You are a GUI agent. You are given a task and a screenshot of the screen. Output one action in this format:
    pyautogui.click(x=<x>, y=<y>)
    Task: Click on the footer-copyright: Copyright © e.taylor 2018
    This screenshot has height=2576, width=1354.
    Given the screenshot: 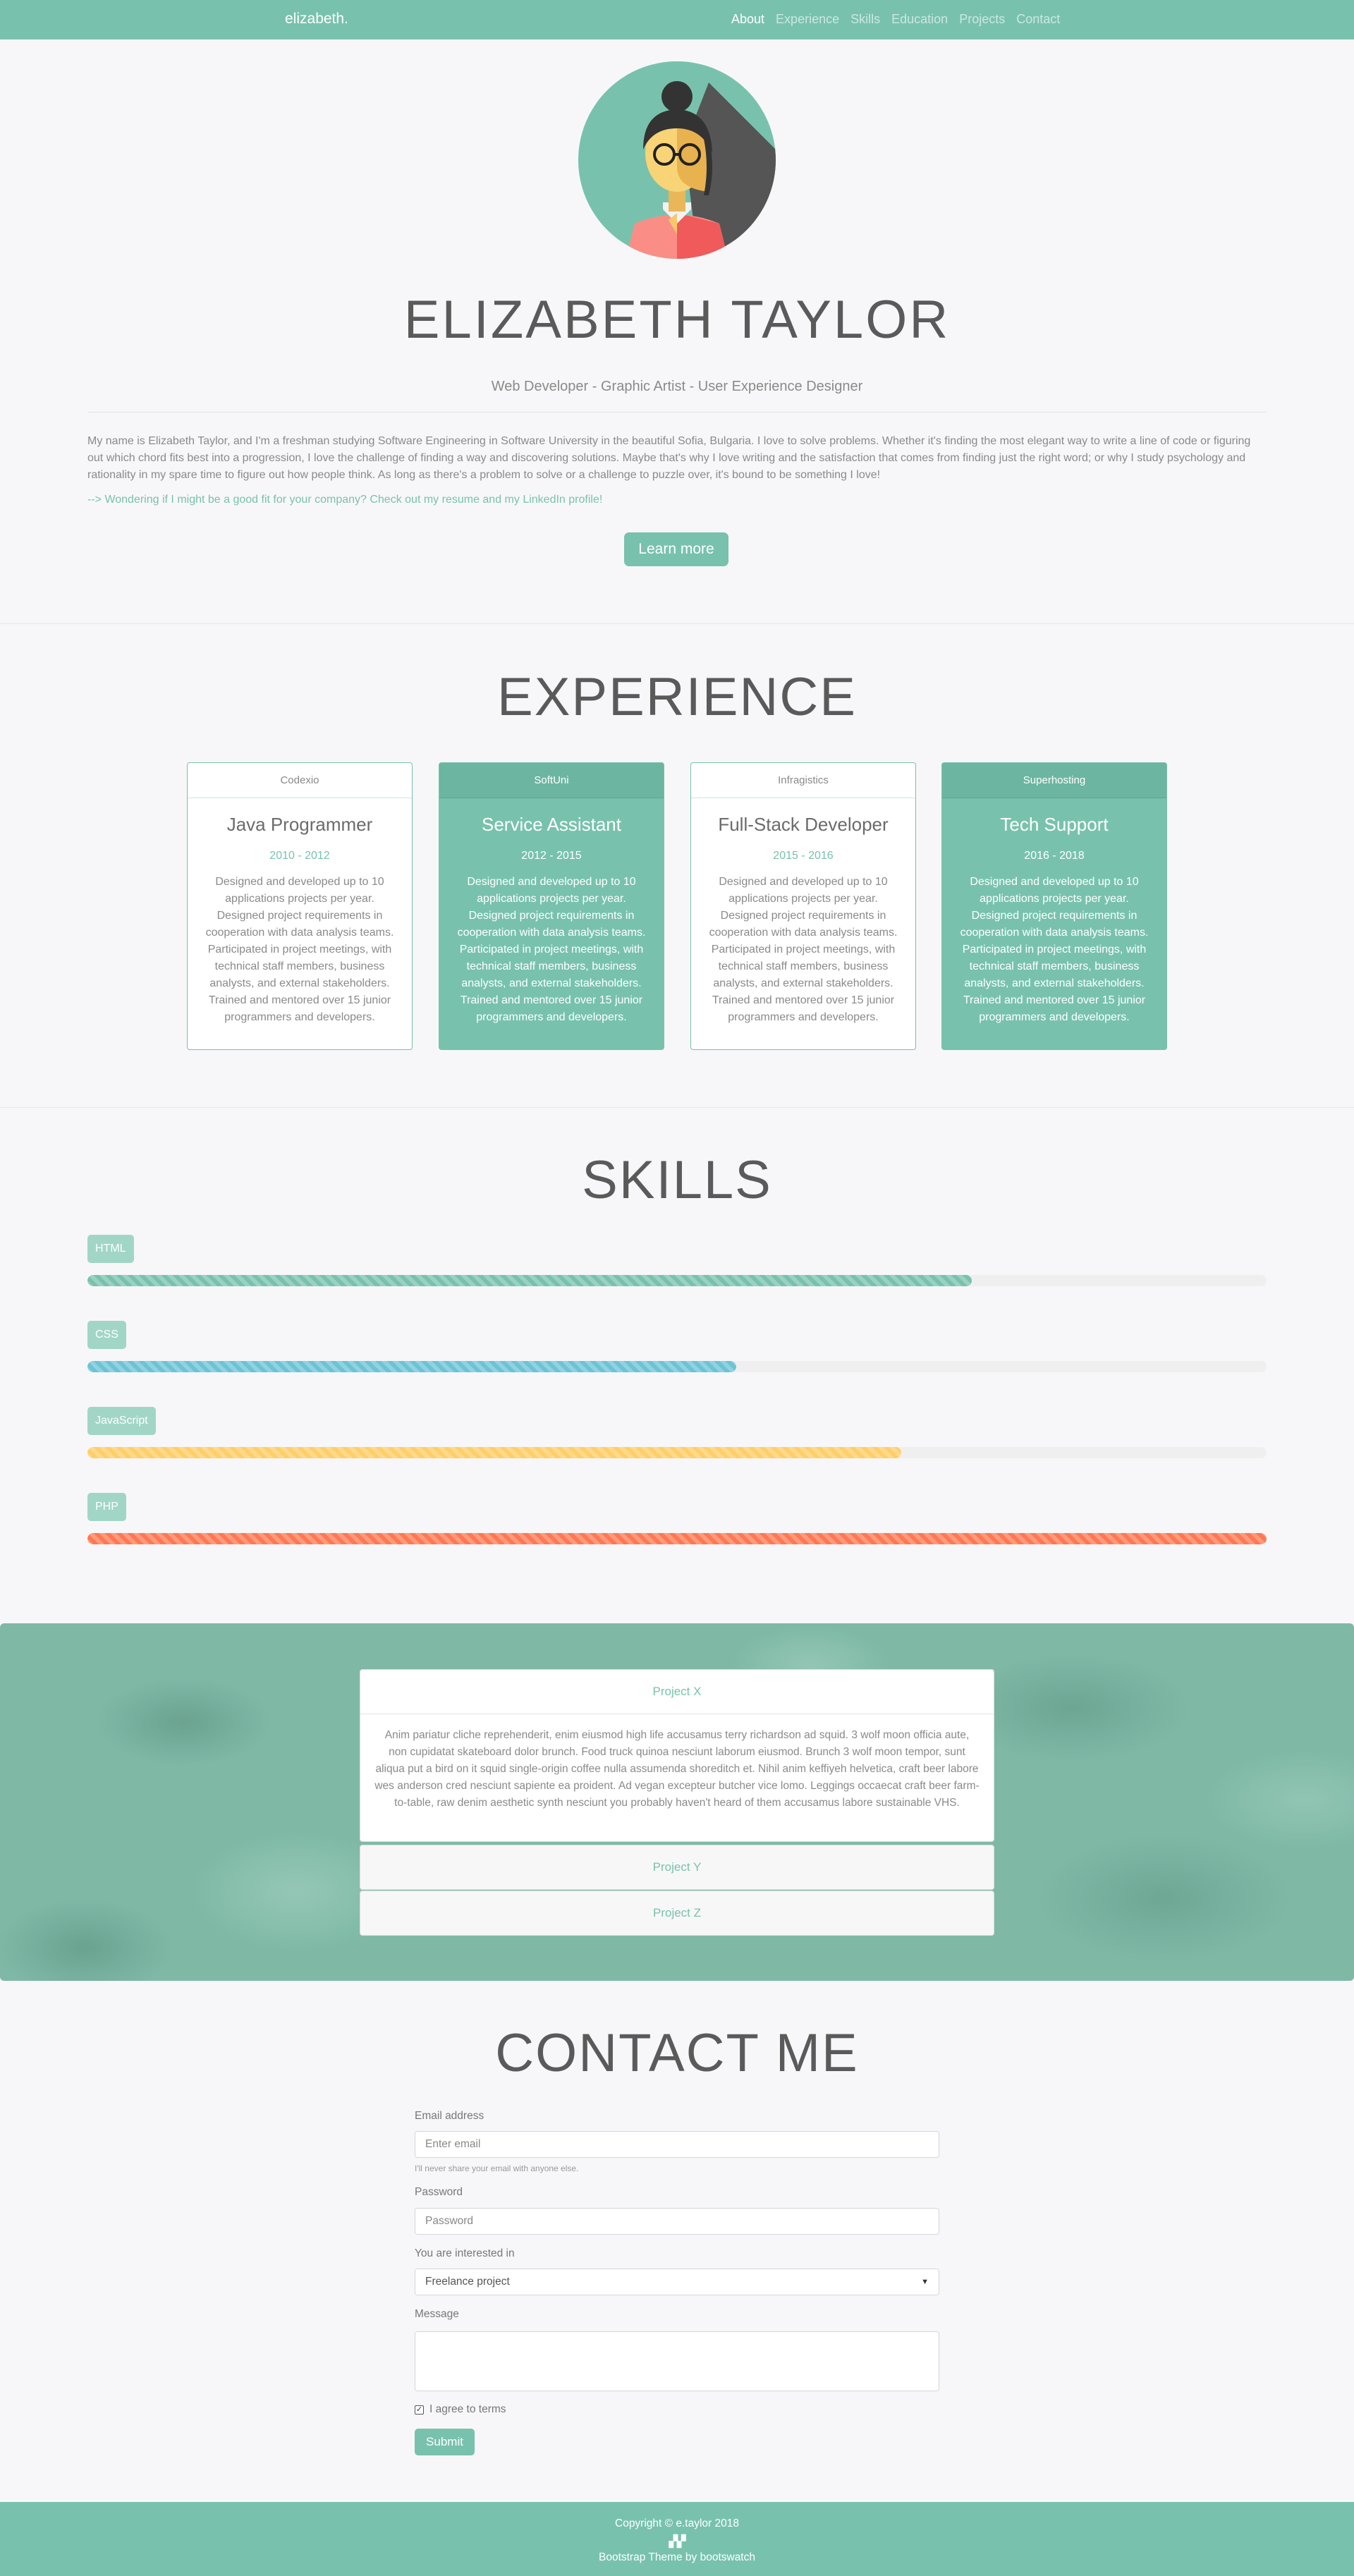 What is the action you would take?
    pyautogui.click(x=677, y=2523)
    